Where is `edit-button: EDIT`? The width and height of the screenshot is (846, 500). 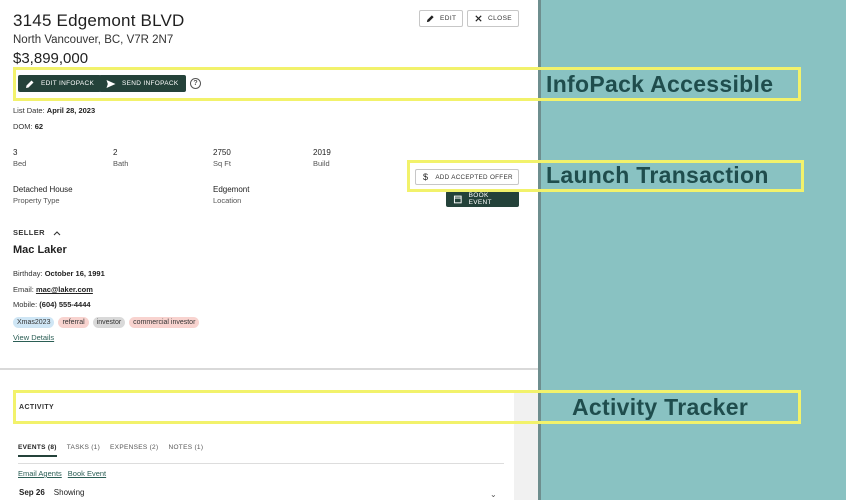 edit-button: EDIT is located at coordinates (441, 18).